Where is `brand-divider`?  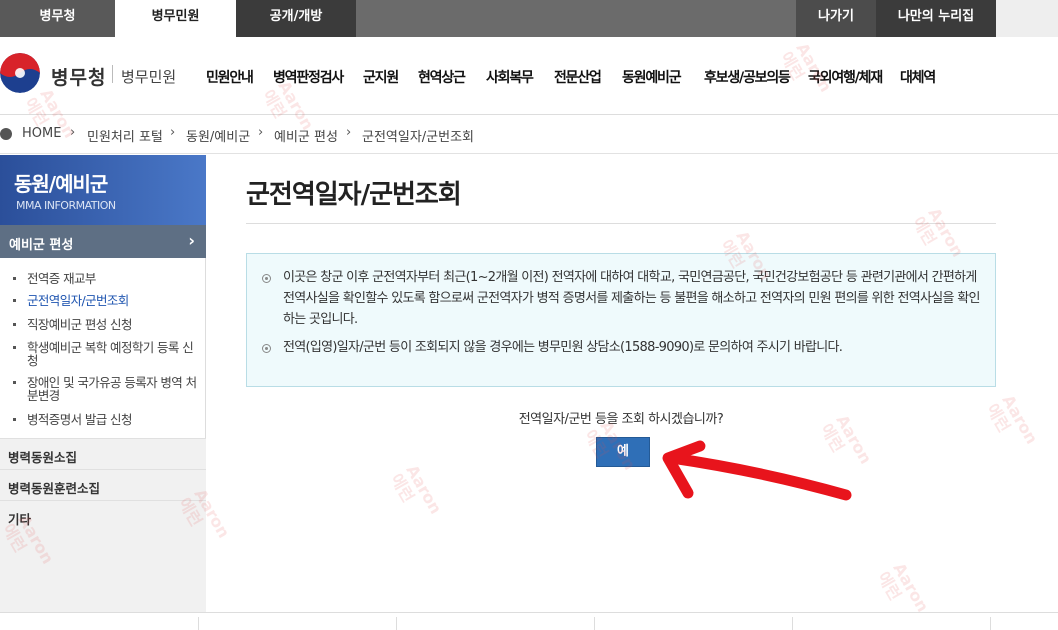
brand-divider is located at coordinates (112, 74).